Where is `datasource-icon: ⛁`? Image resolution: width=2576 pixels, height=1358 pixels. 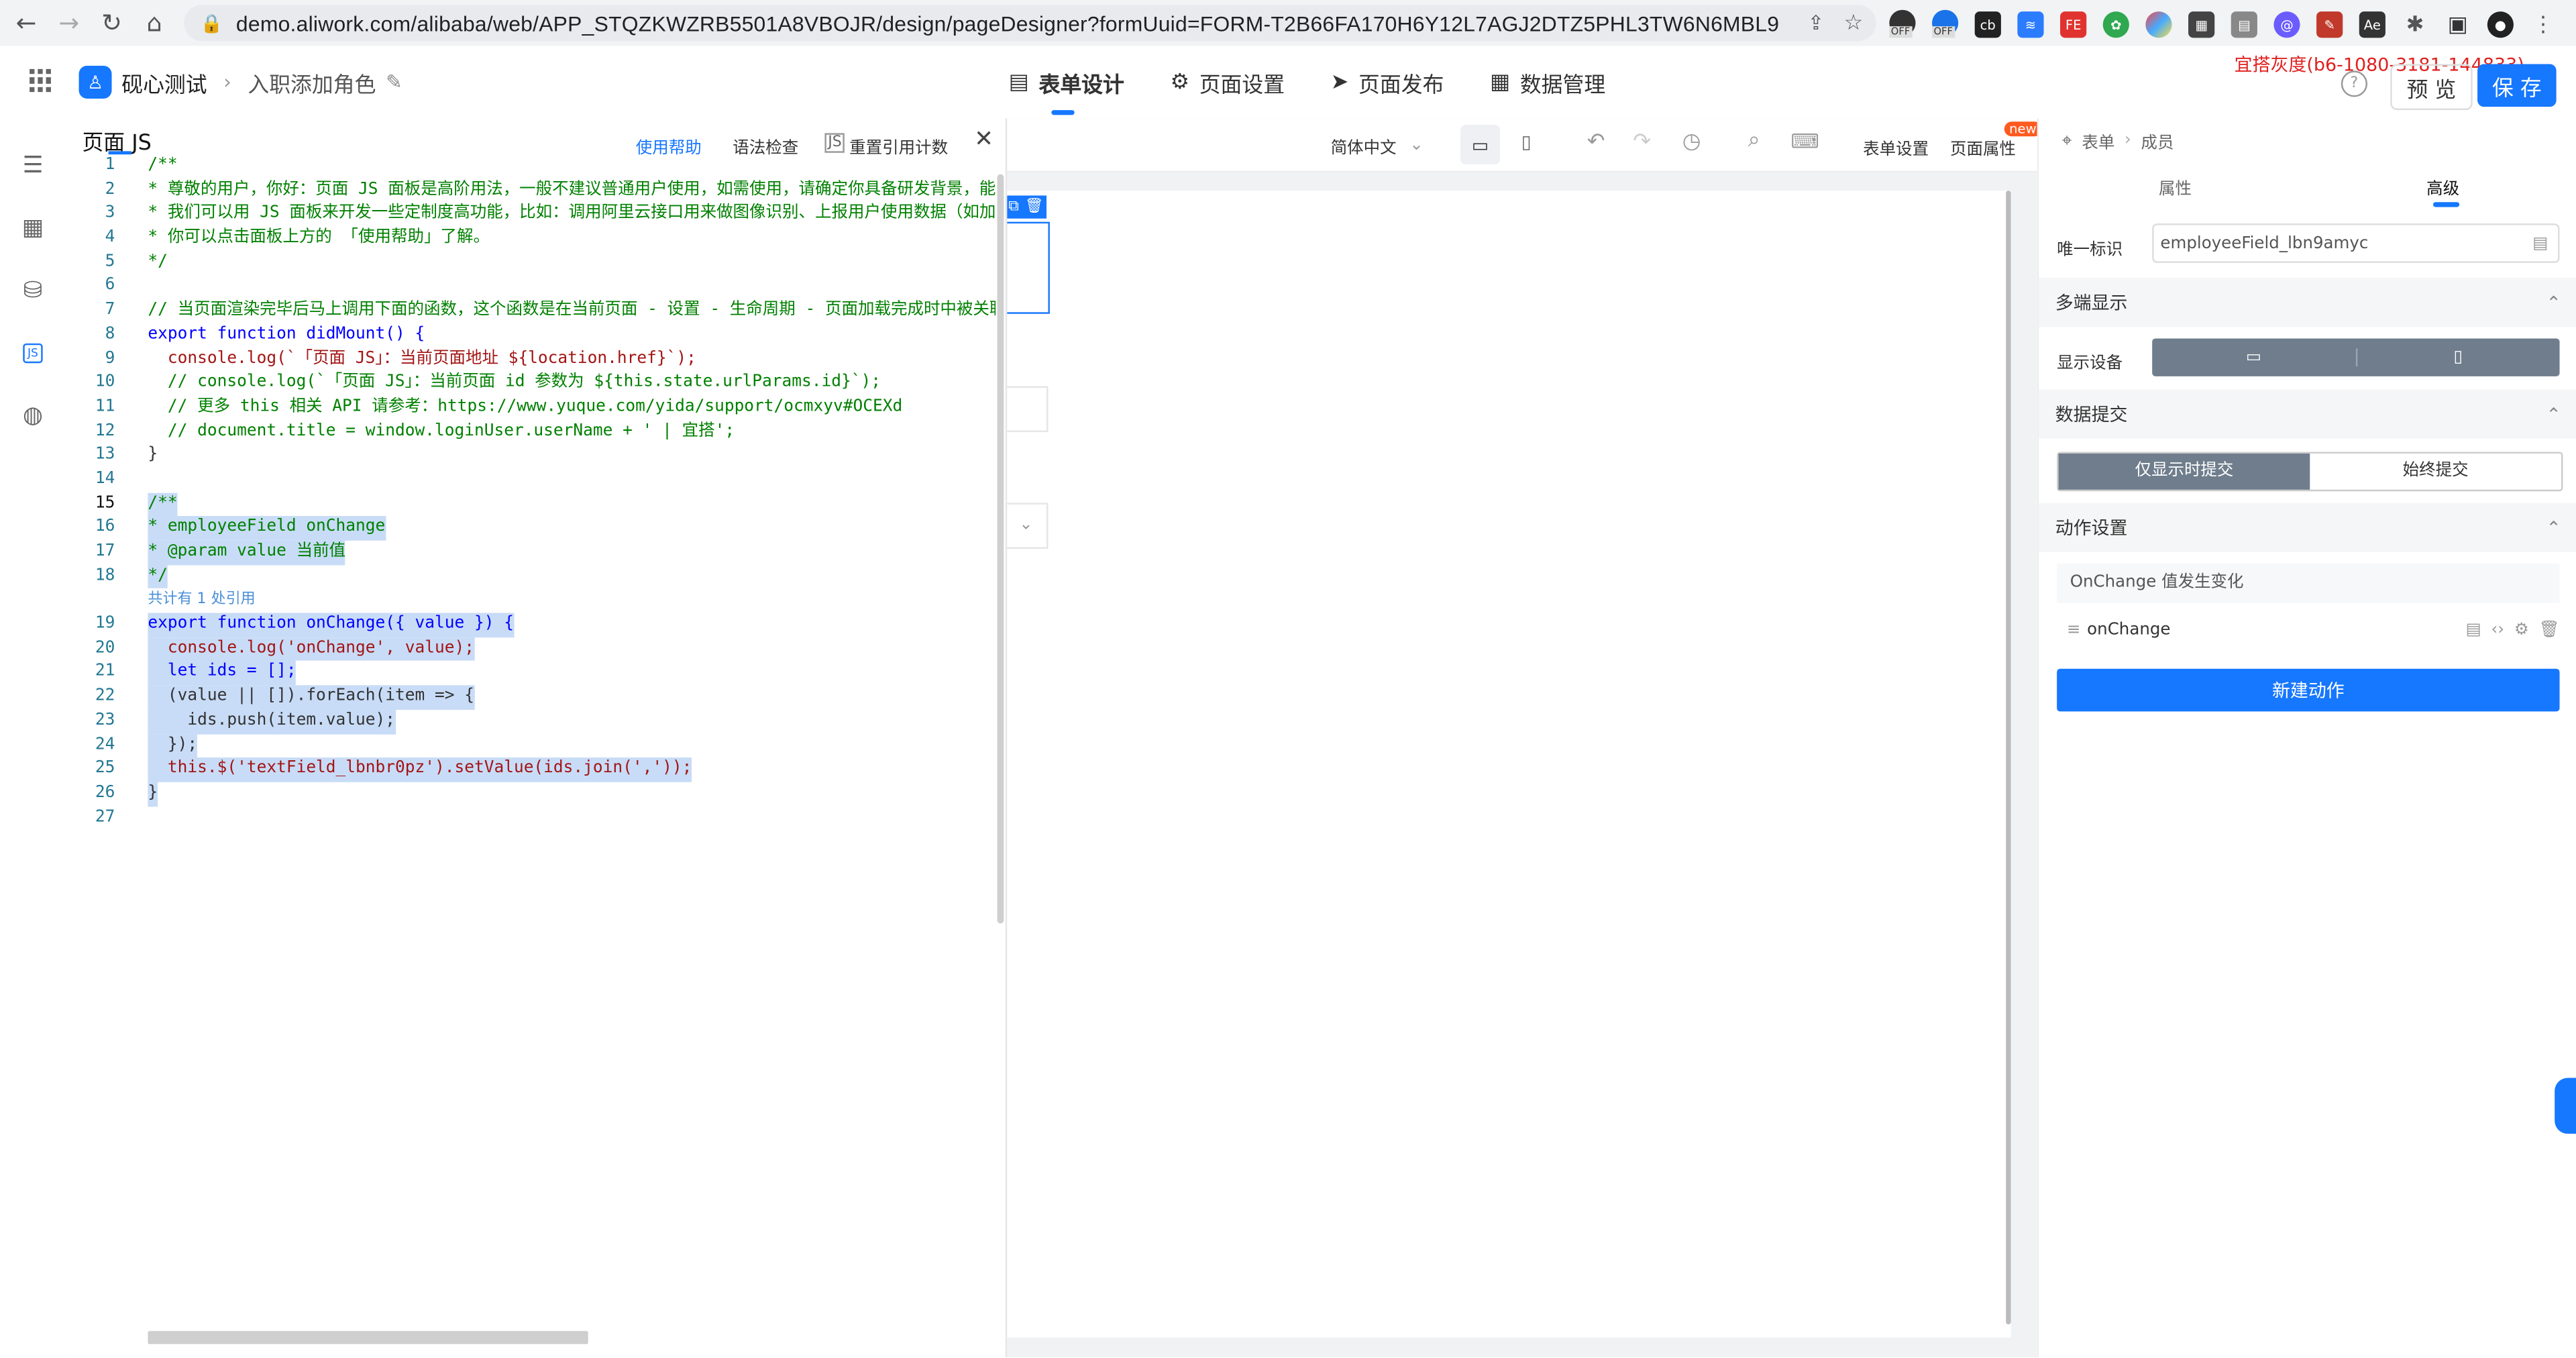 datasource-icon: ⛁ is located at coordinates (33, 291).